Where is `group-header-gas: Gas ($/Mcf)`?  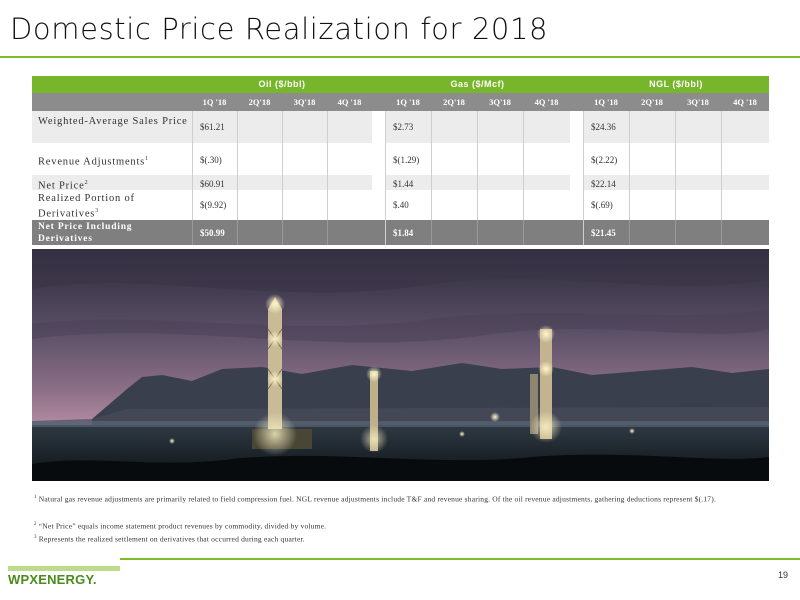 group-header-gas: Gas ($/Mcf) is located at coordinates (477, 84).